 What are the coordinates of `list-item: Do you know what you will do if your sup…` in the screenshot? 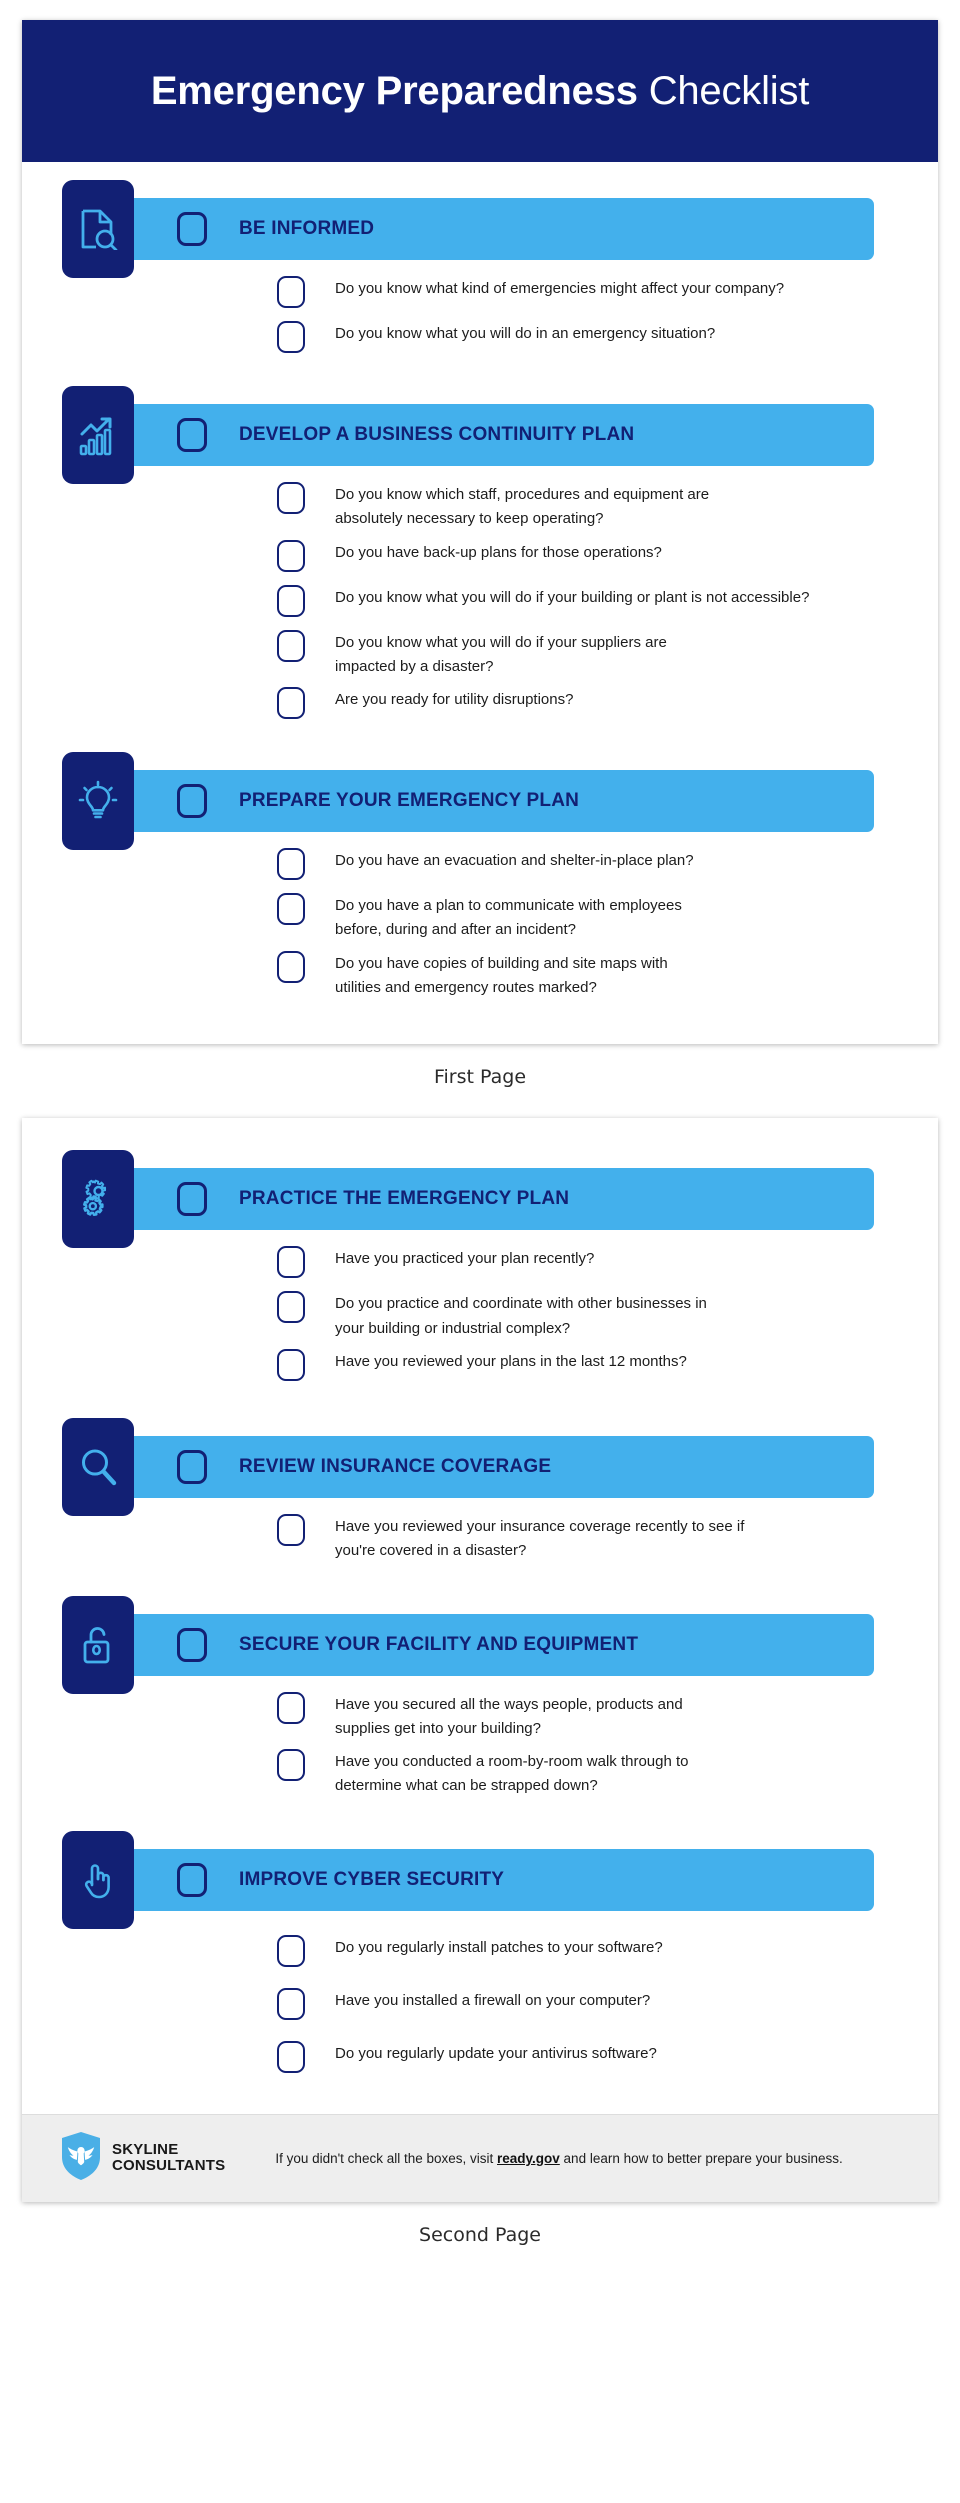 It's located at (580, 654).